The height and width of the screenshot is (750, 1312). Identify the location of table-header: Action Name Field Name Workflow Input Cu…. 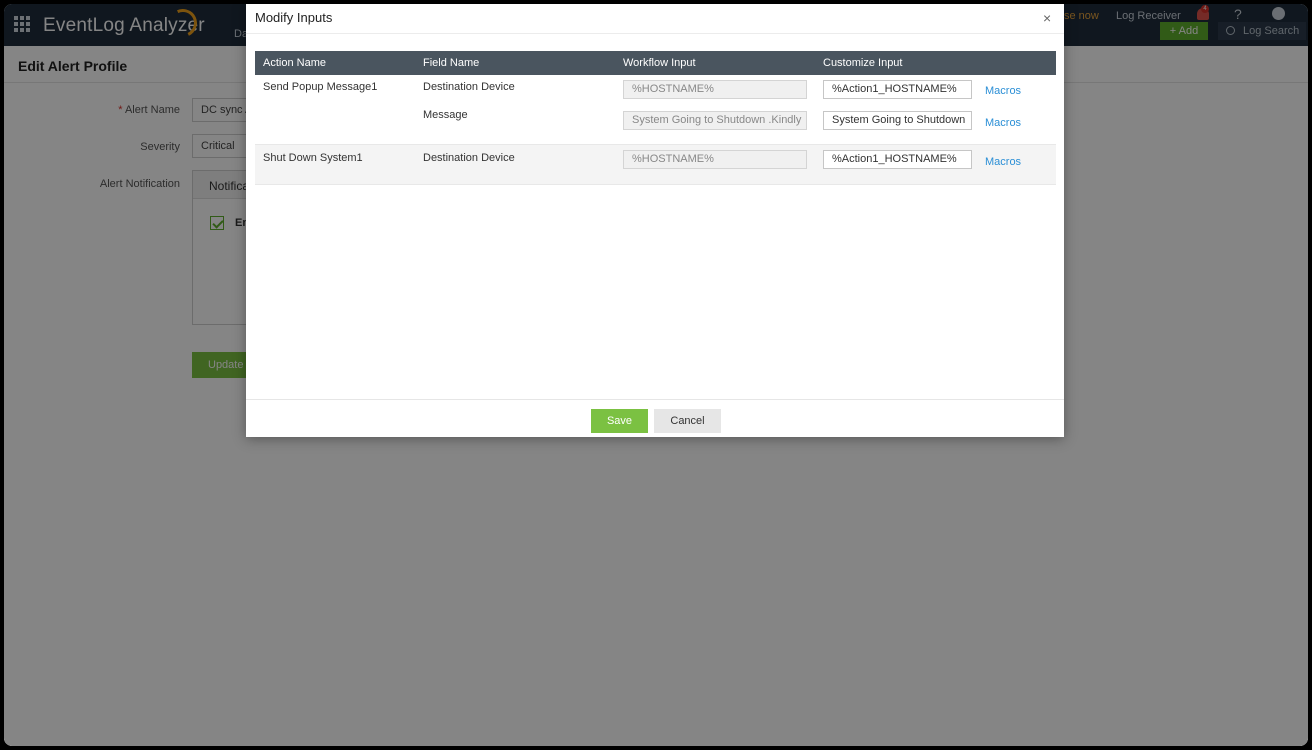
(655, 63).